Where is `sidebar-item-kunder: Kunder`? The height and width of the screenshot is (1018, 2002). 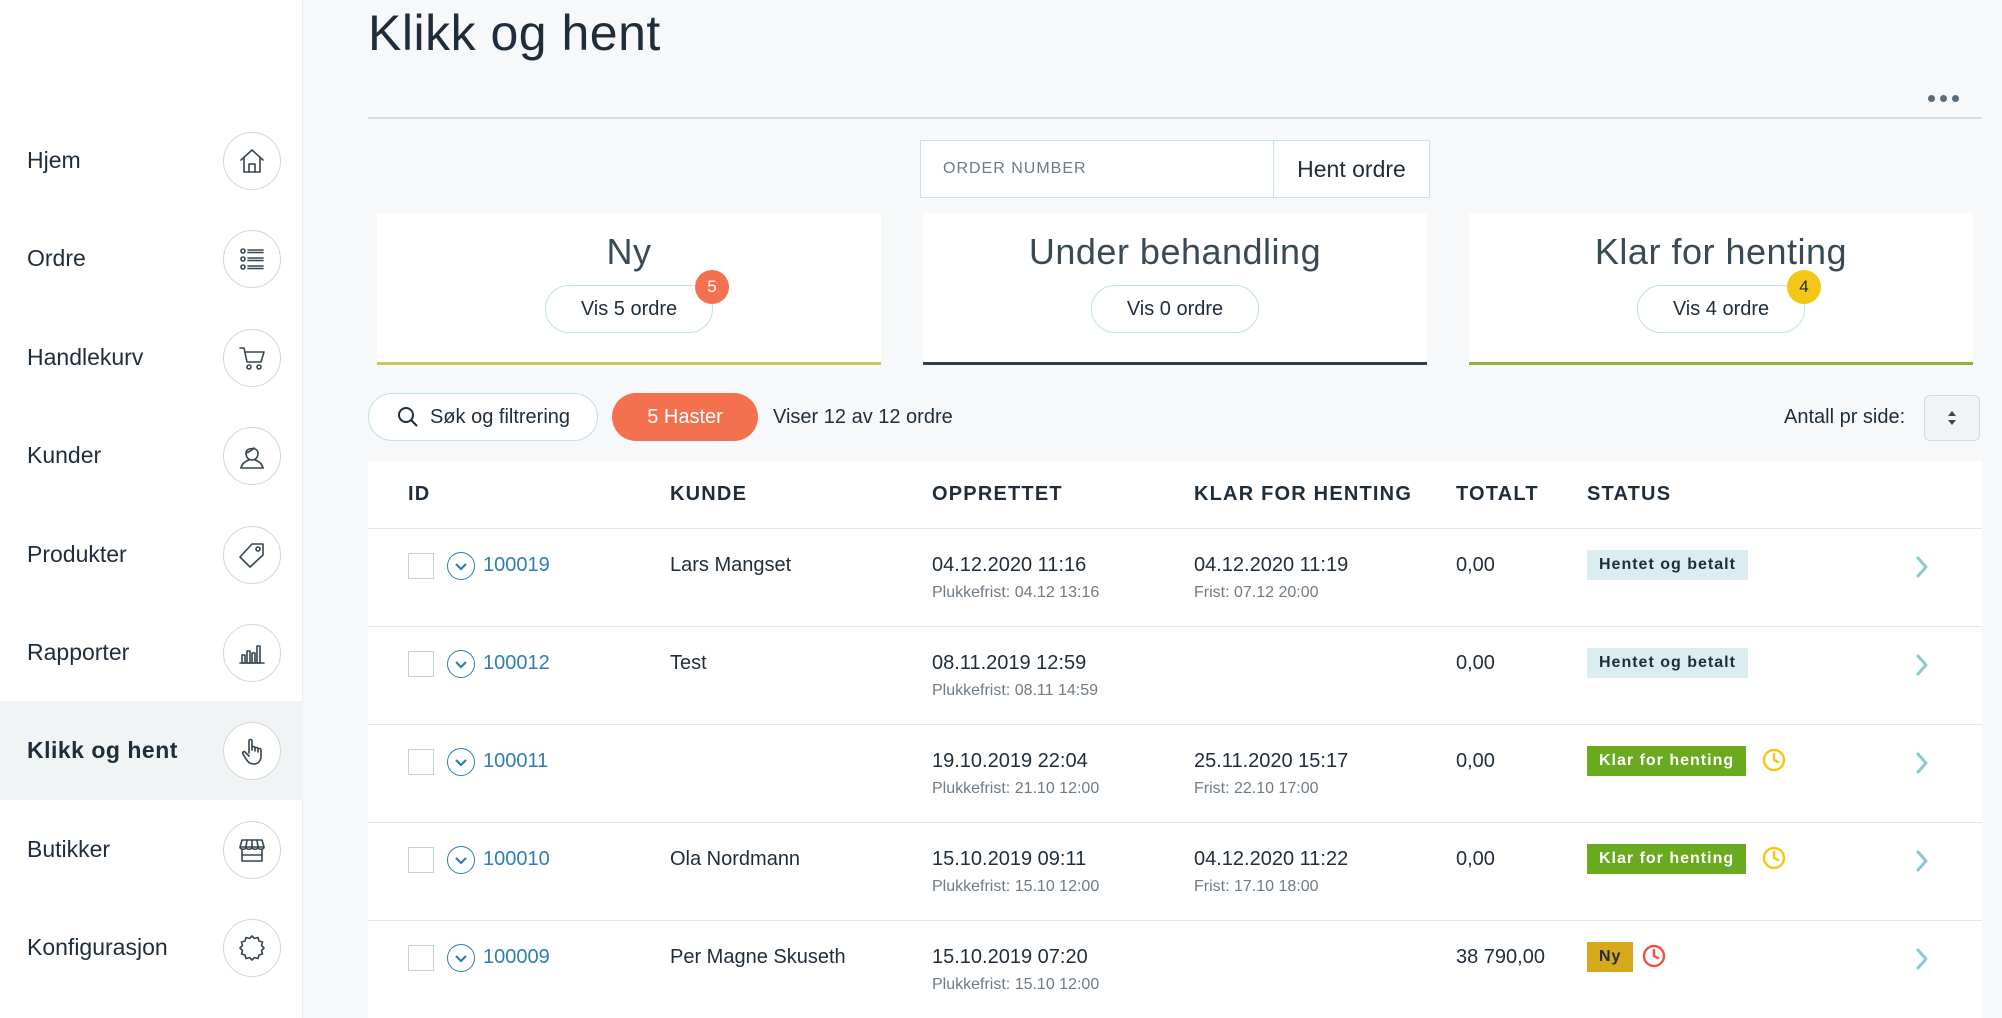 sidebar-item-kunder: Kunder is located at coordinates (151, 455).